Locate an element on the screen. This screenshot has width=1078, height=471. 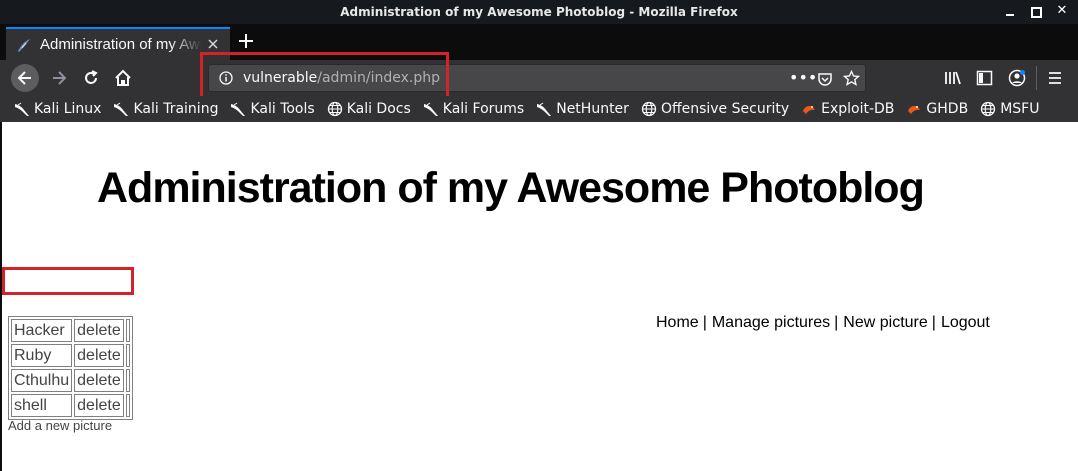
new-tab-icon is located at coordinates (246, 41).